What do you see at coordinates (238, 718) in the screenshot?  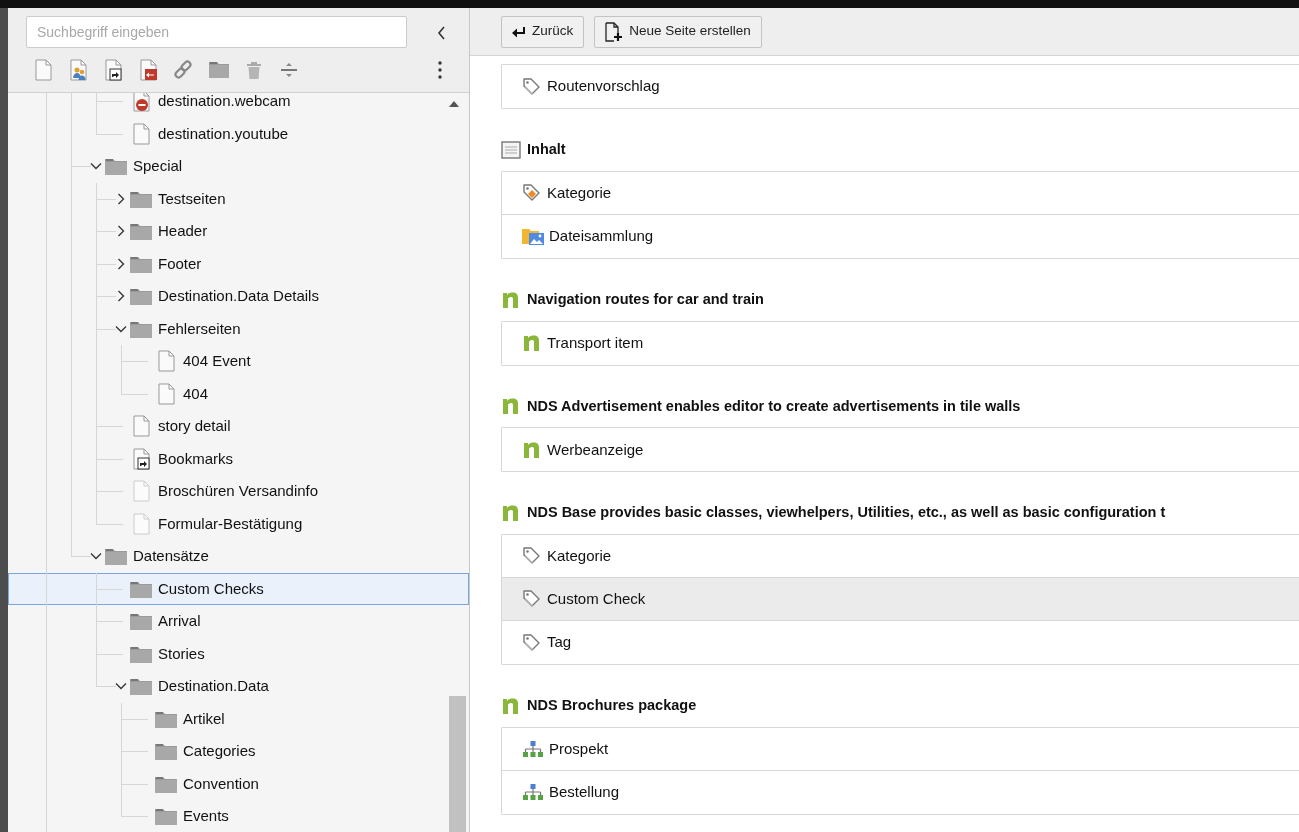 I see `tree-item: Artikel` at bounding box center [238, 718].